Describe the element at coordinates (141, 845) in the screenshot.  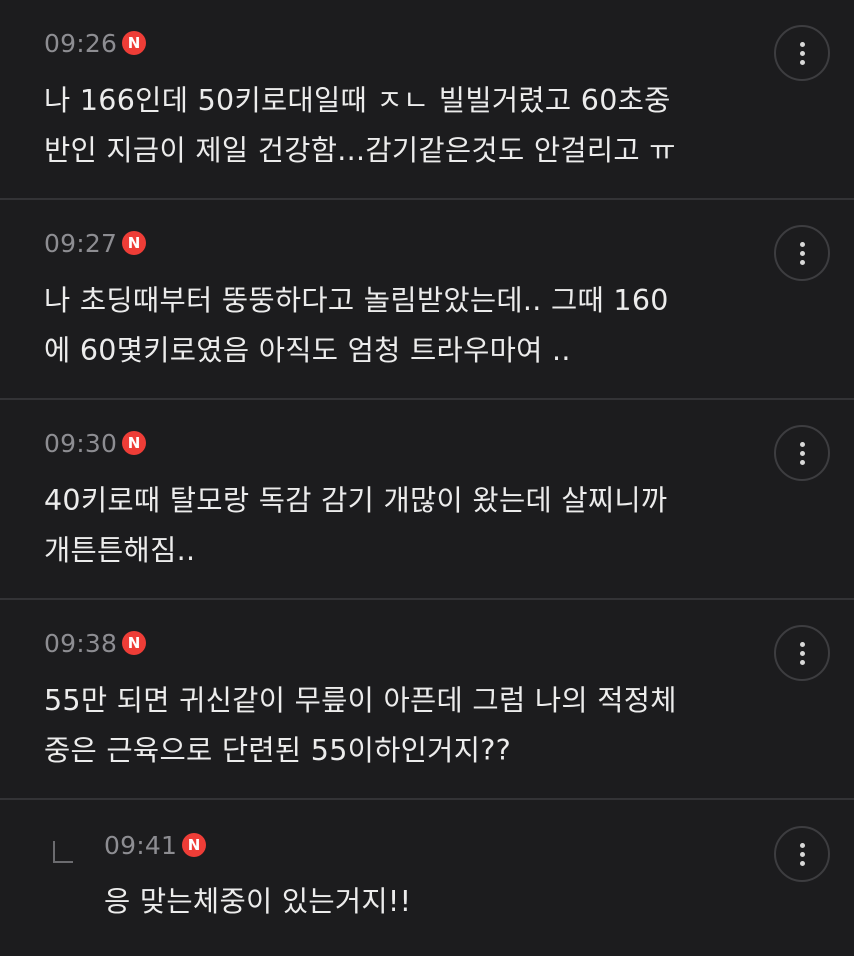
I see `reply-time: 09:41` at that location.